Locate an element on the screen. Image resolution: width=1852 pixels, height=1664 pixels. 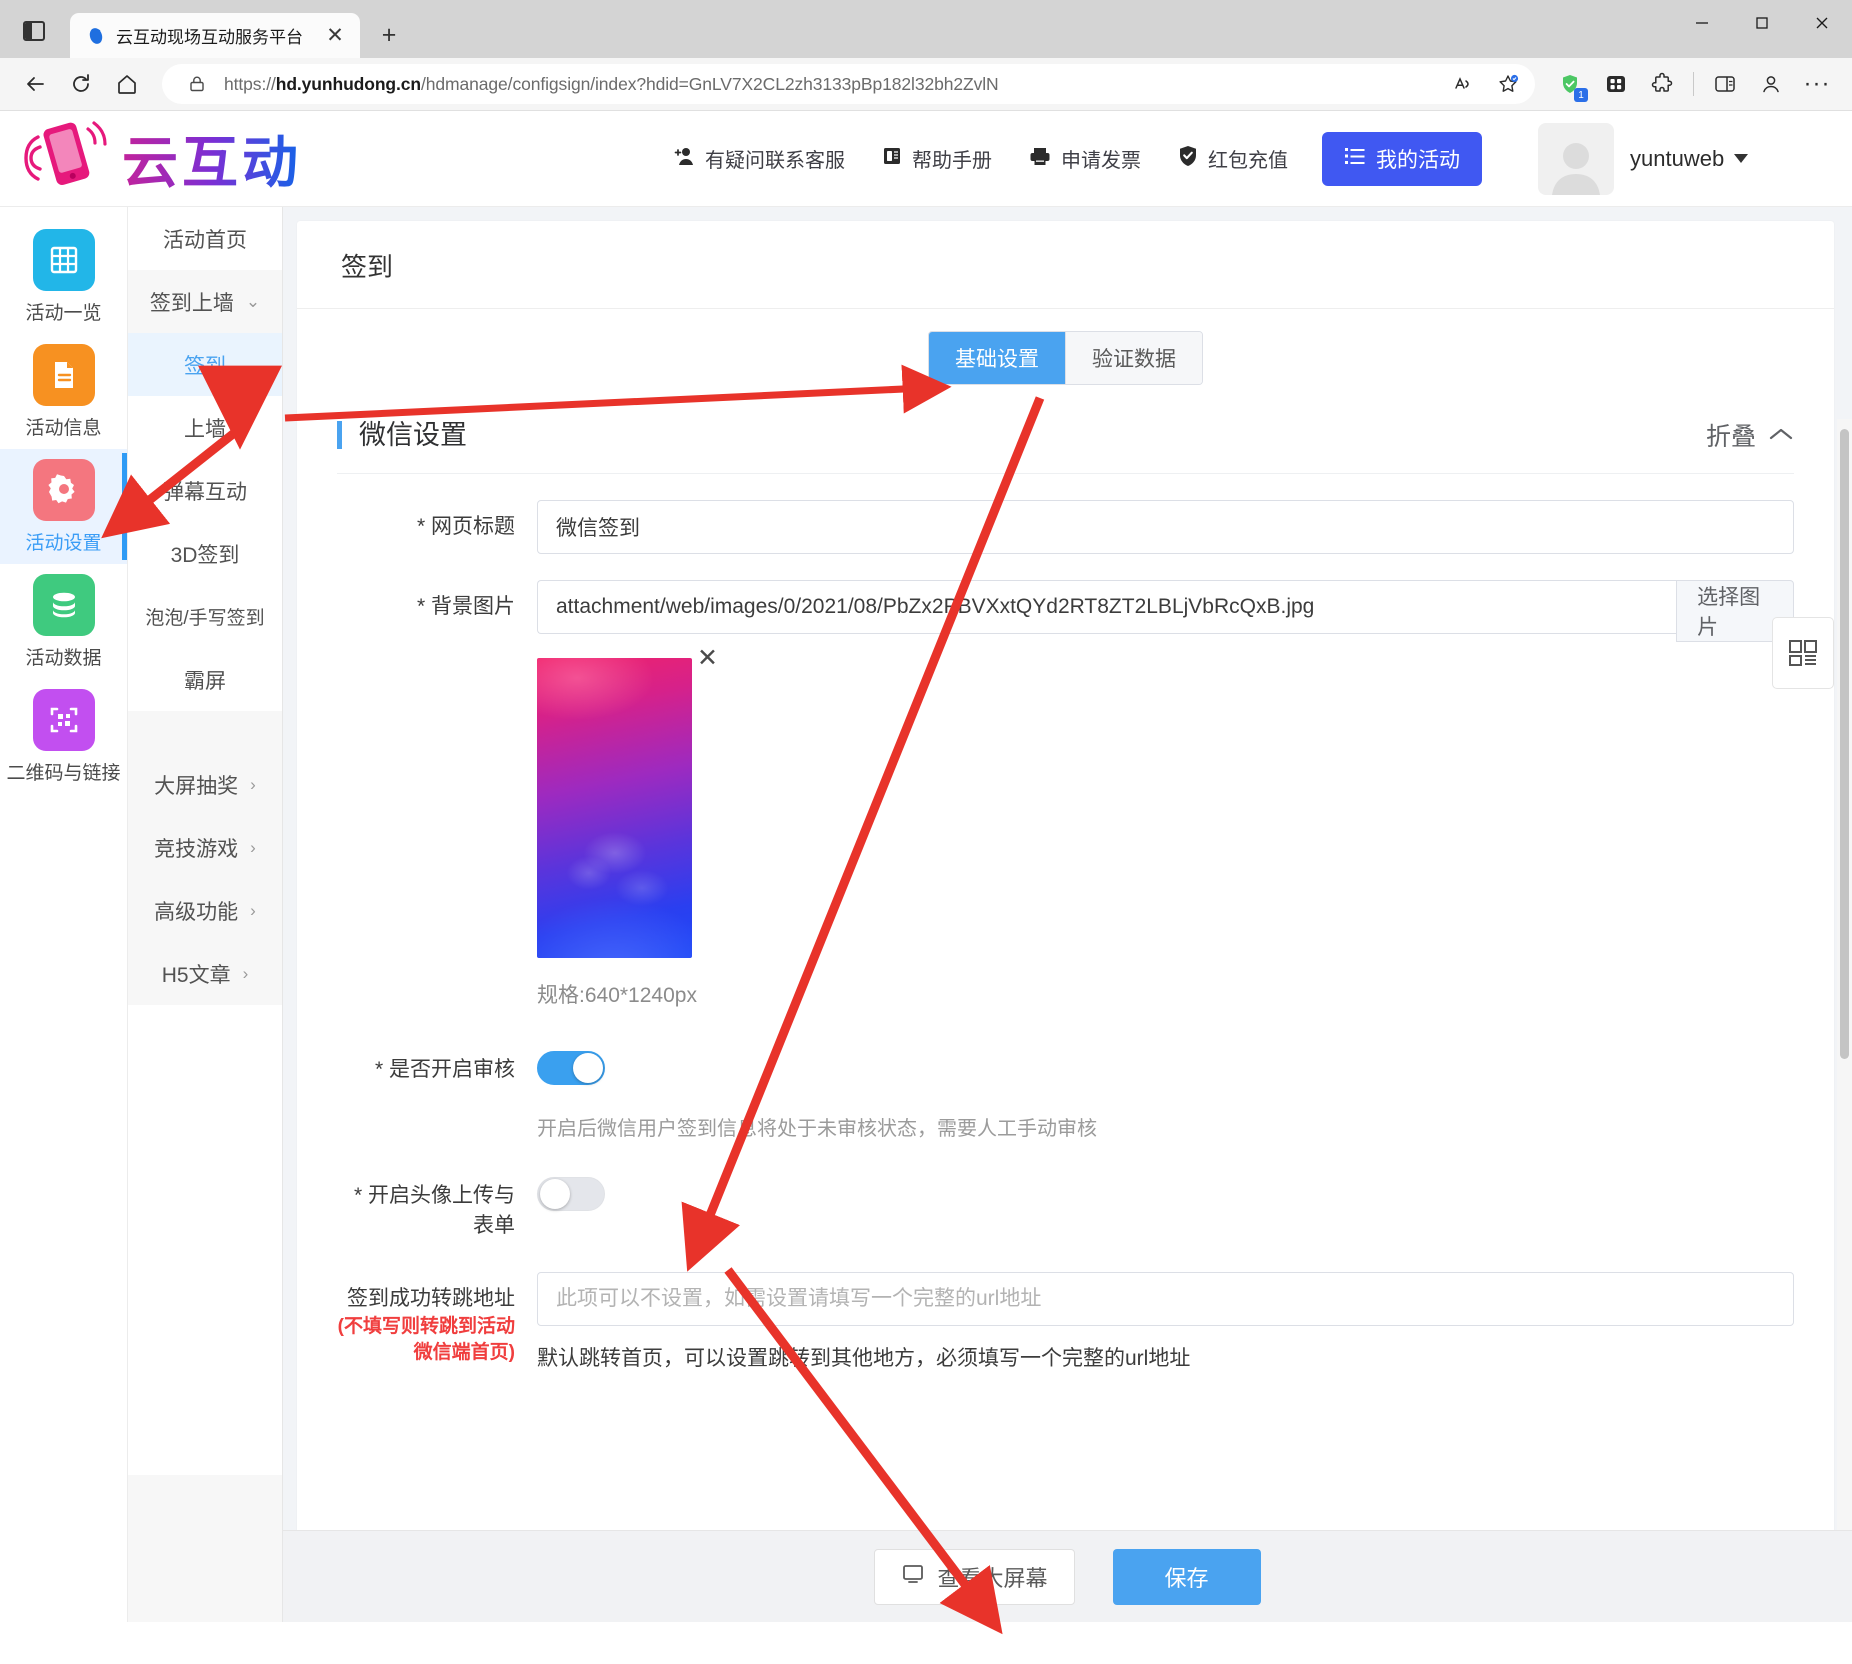
lock-icon is located at coordinates (197, 84).